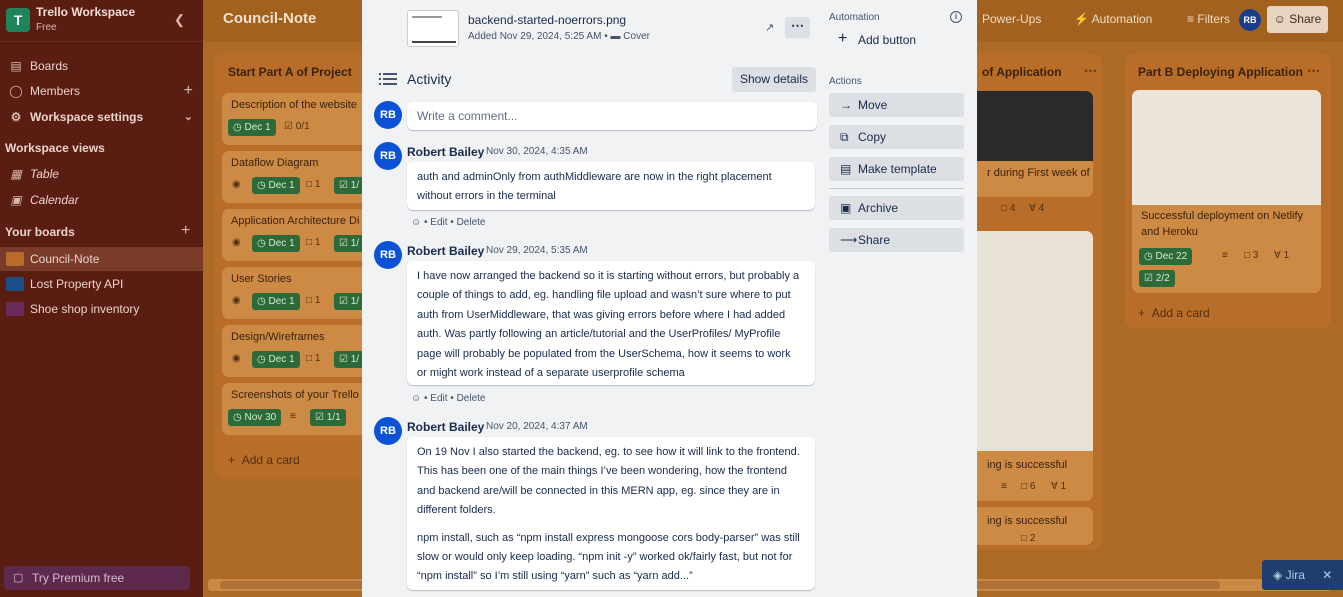  Describe the element at coordinates (260, 417) in the screenshot. I see `due-date-label: Nov 30` at that location.